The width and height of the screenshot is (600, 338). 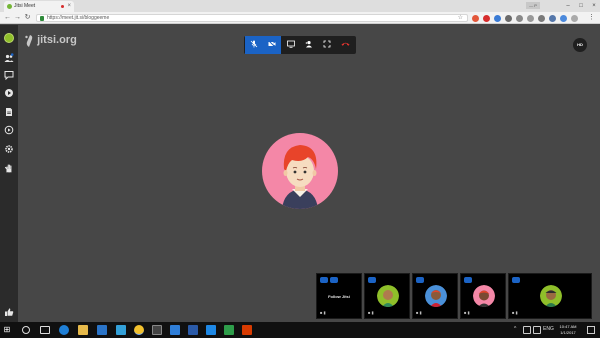 What do you see at coordinates (26, 330) in the screenshot?
I see `search-icon` at bounding box center [26, 330].